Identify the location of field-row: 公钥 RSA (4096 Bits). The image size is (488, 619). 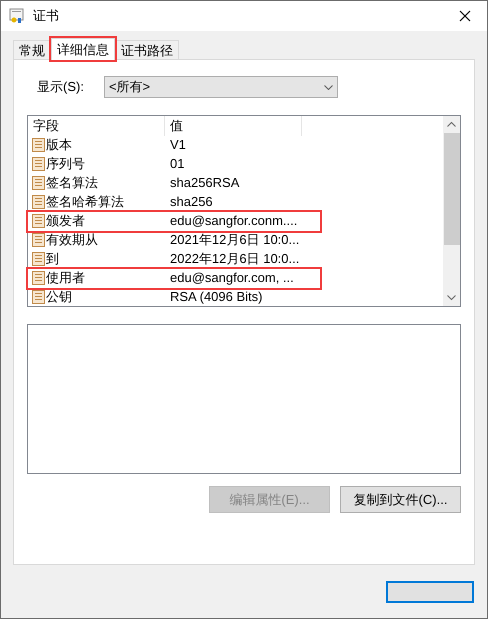
(174, 297).